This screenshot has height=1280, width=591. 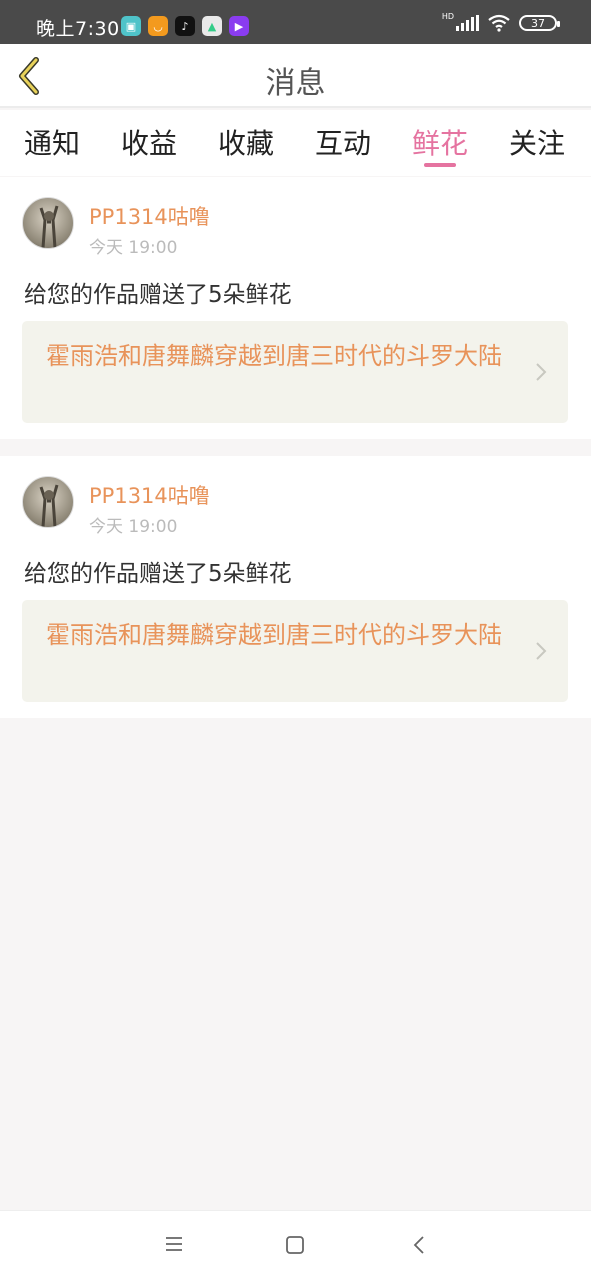 I want to click on maps-icon: ▲, so click(x=212, y=26).